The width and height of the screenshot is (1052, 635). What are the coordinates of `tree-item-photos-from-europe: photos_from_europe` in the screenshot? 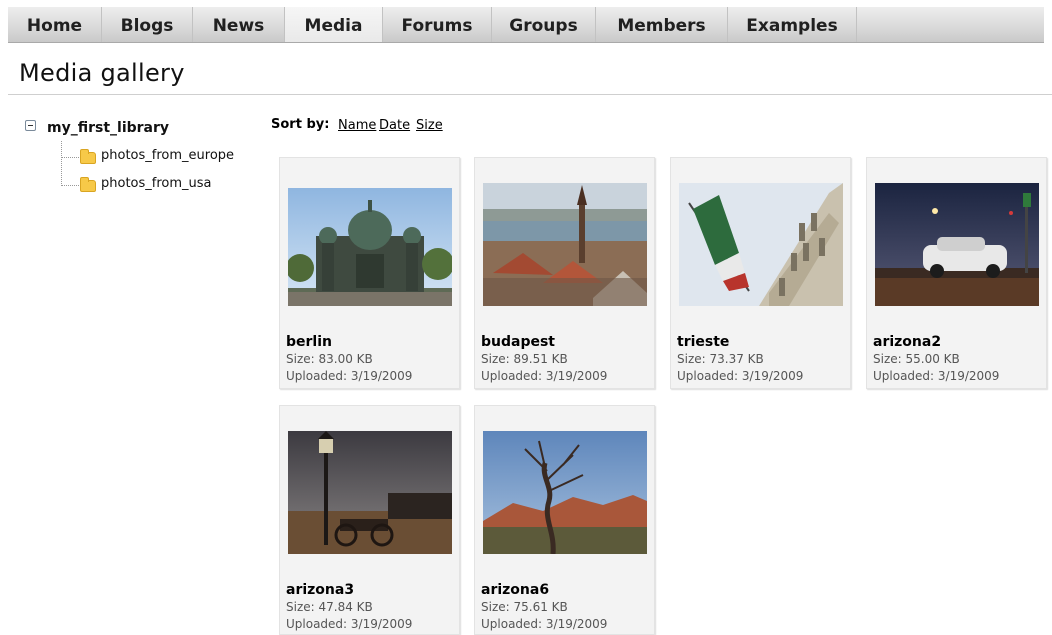 It's located at (167, 155).